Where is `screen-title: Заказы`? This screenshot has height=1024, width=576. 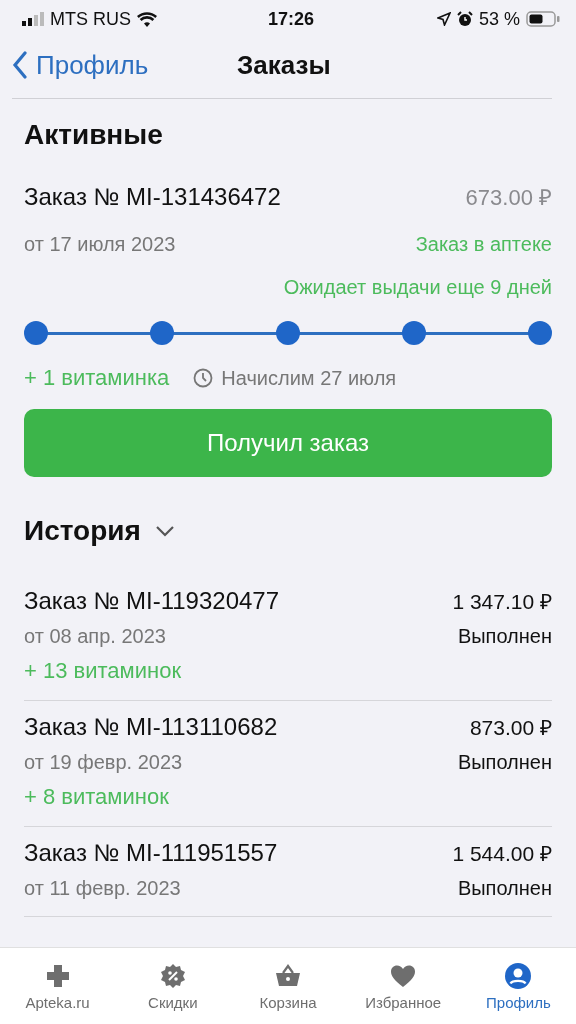
screen-title: Заказы is located at coordinates (284, 65).